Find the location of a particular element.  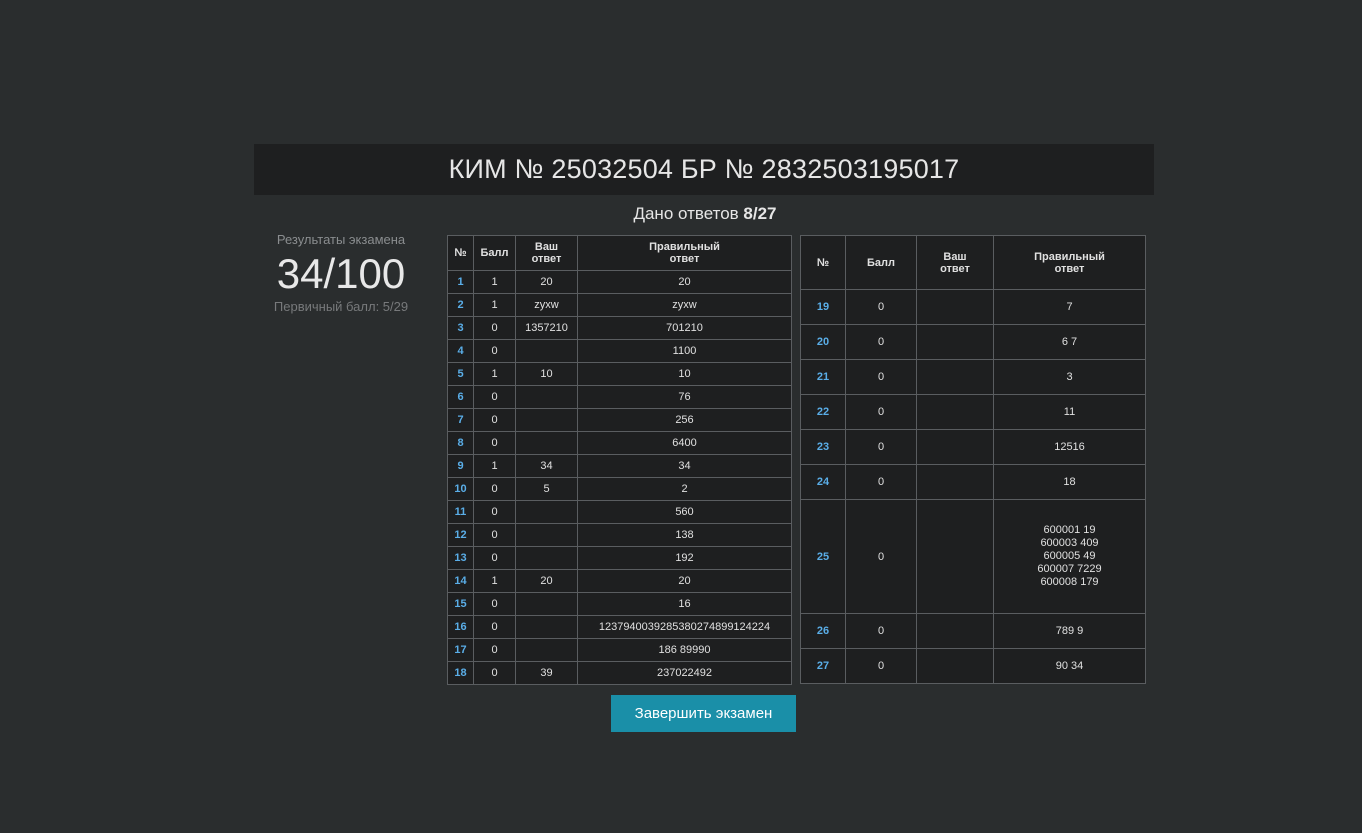

correct-answer-cell: 237022492 is located at coordinates (684, 673).